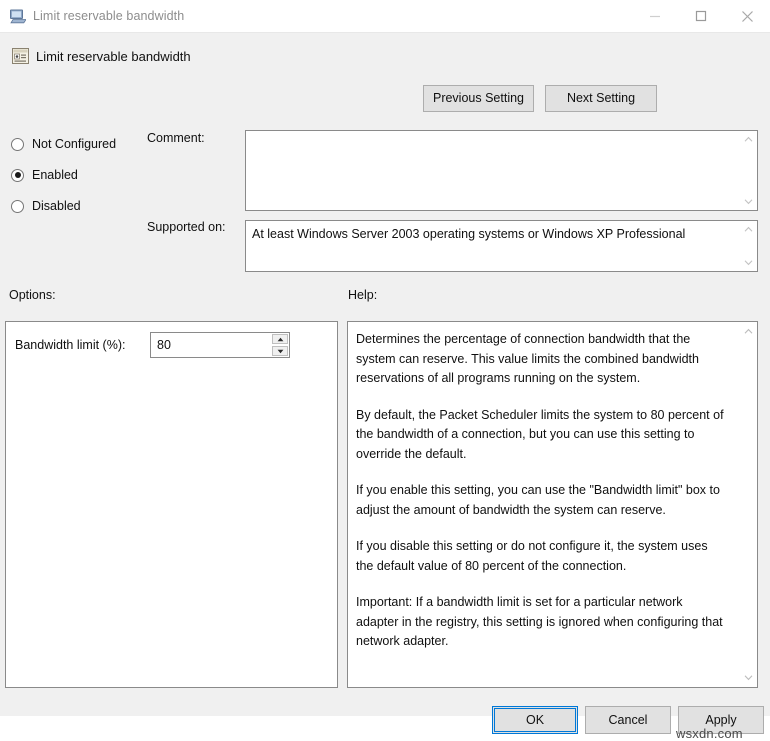  What do you see at coordinates (280, 345) in the screenshot?
I see `spinner-buttons` at bounding box center [280, 345].